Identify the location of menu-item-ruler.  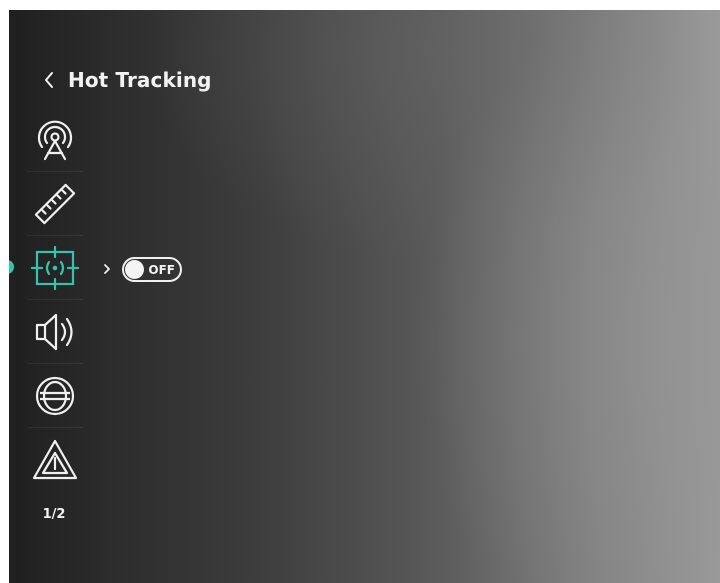
(55, 203).